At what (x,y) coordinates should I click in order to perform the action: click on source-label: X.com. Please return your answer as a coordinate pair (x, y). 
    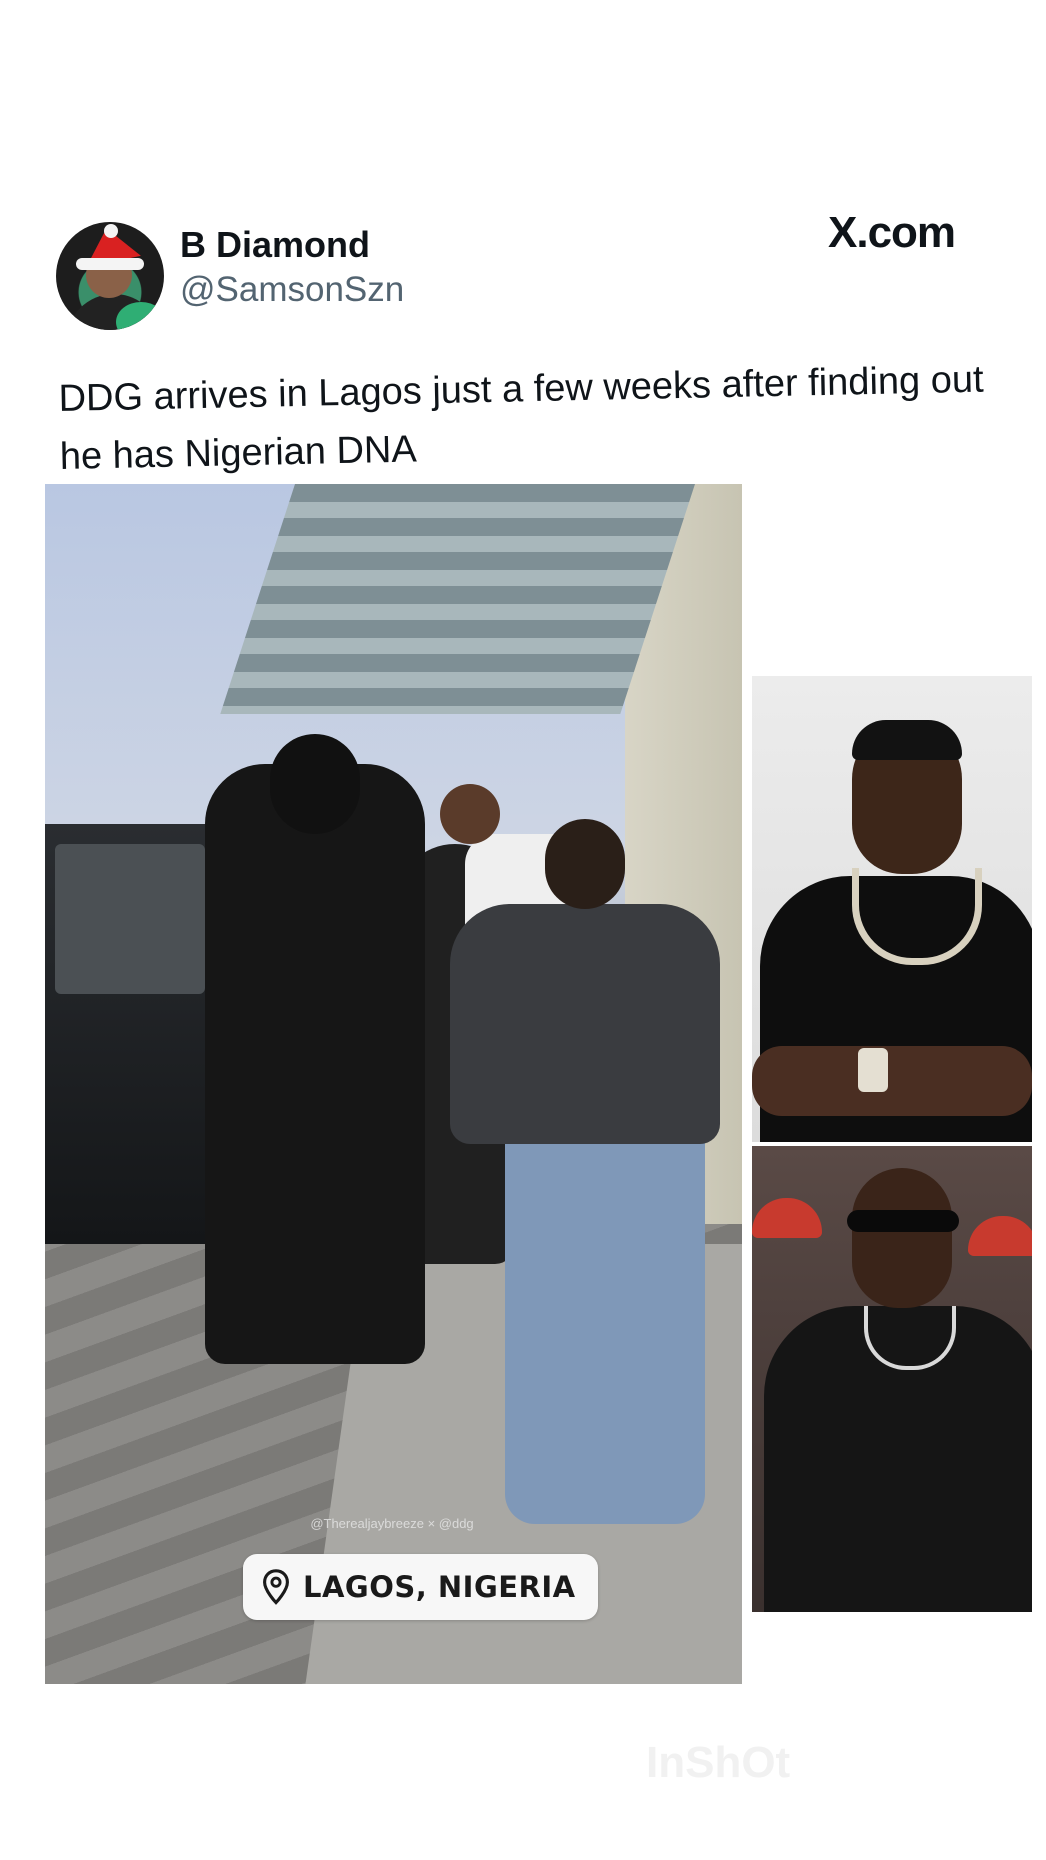
    Looking at the image, I should click on (892, 232).